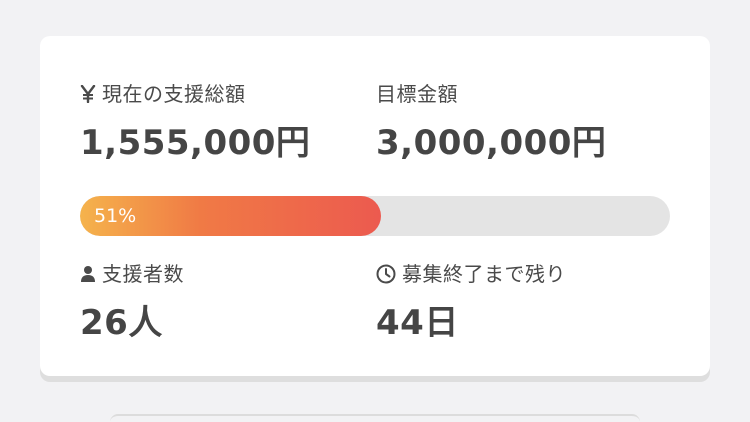  I want to click on backers-label-row: 支援者数, so click(132, 274).